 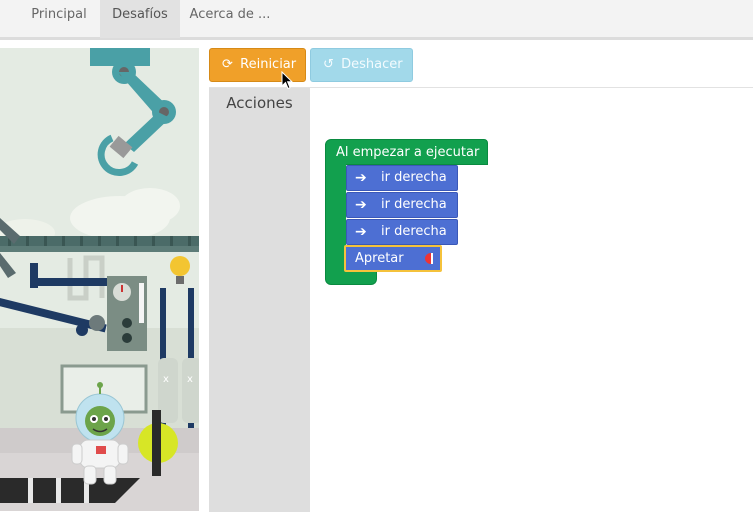 I want to click on toolbox-category-acciones: Acciones, so click(x=259, y=103).